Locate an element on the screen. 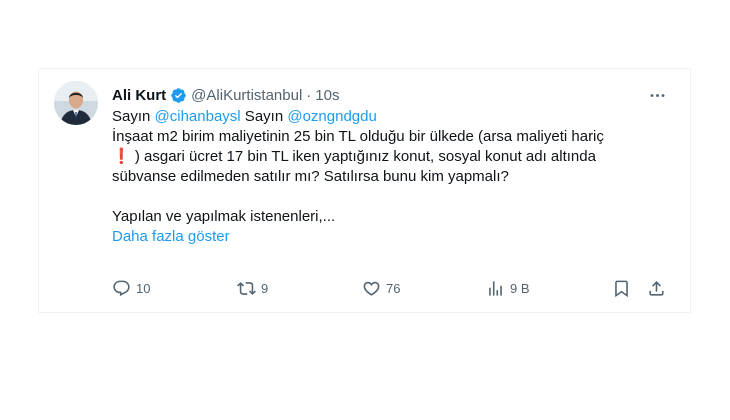 Image resolution: width=730 pixels, height=420 pixels. text-prefix: Sayın is located at coordinates (133, 116).